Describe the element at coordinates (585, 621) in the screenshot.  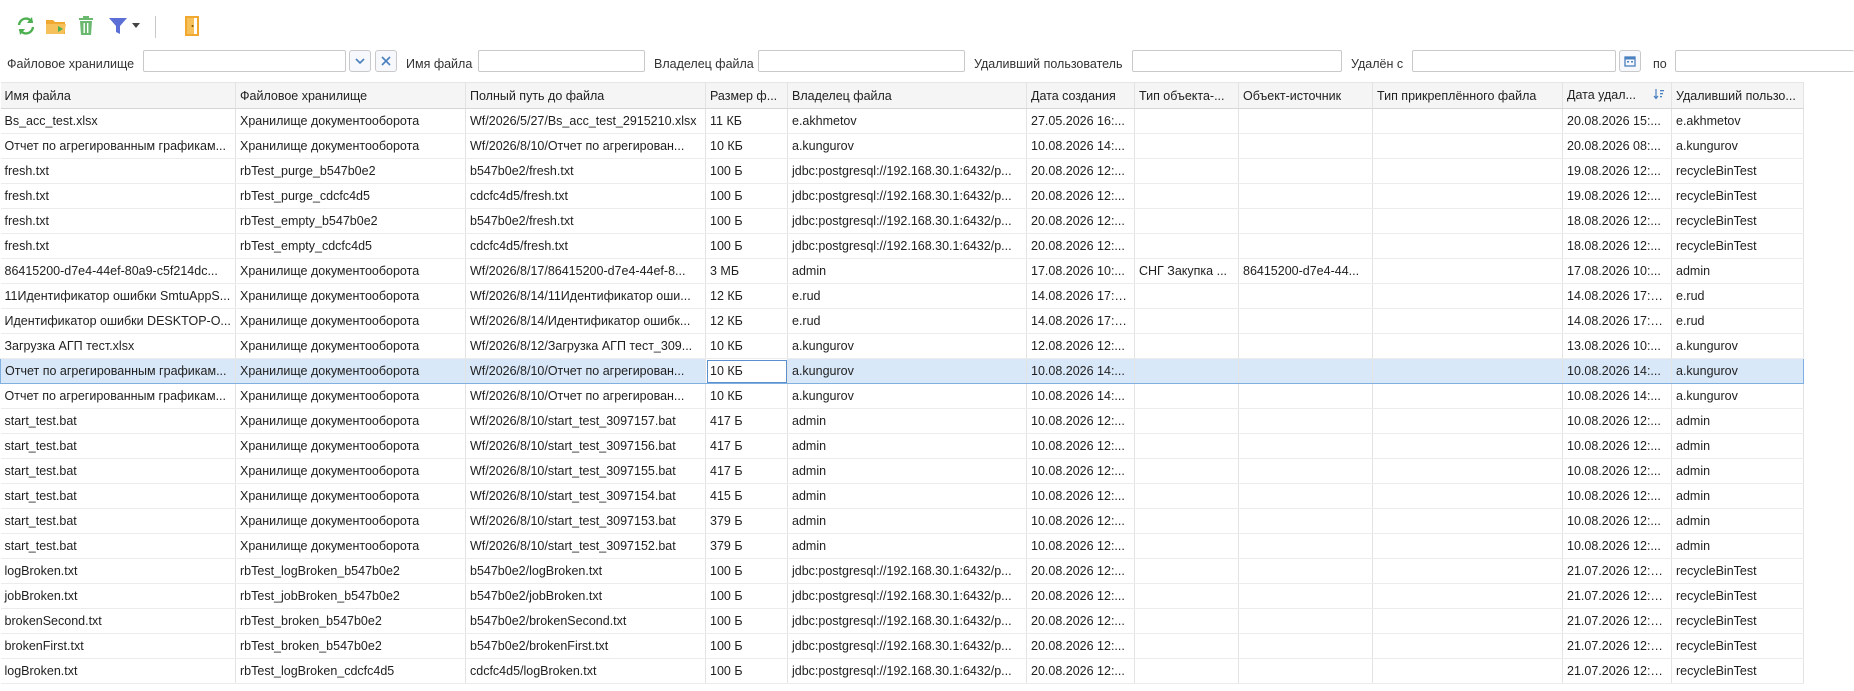
I see `cell-path: b547b0e2/brokenSecond.txt` at that location.